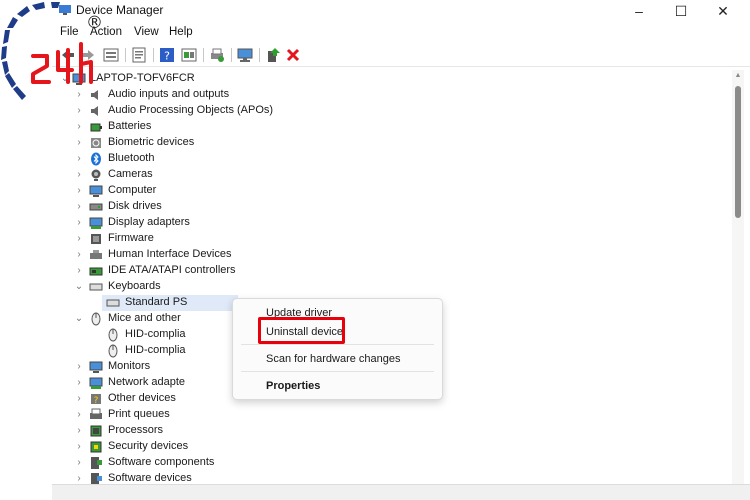 The image size is (750, 500). What do you see at coordinates (96, 271) in the screenshot?
I see `controller-icon` at bounding box center [96, 271].